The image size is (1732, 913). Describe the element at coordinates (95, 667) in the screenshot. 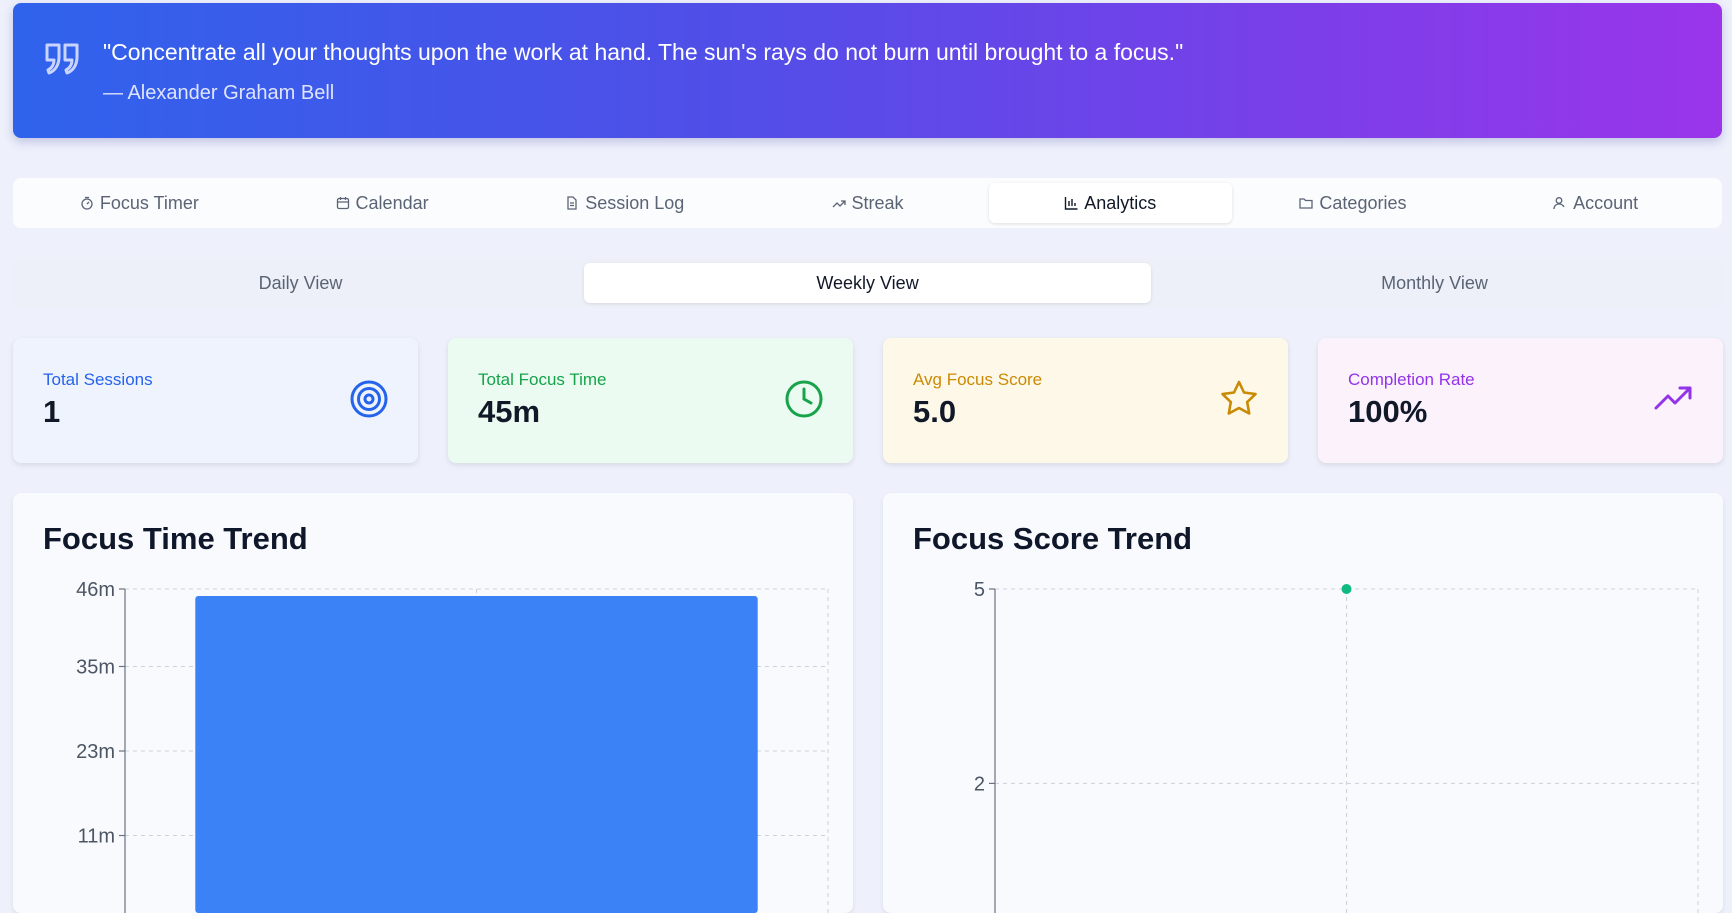

I see `y-tick-label: 35m` at that location.